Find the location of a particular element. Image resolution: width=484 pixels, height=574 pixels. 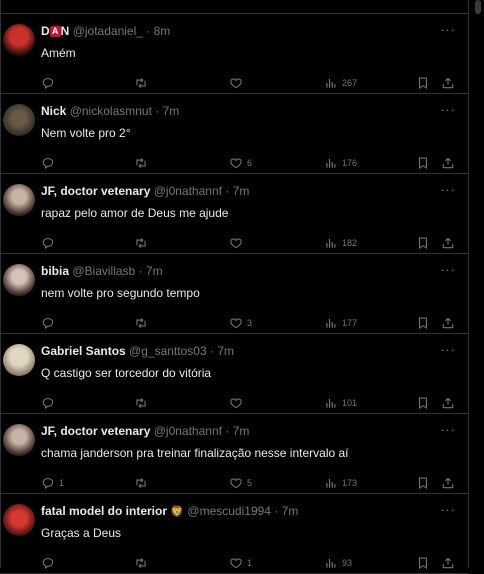

like-button: 5 is located at coordinates (240, 483).